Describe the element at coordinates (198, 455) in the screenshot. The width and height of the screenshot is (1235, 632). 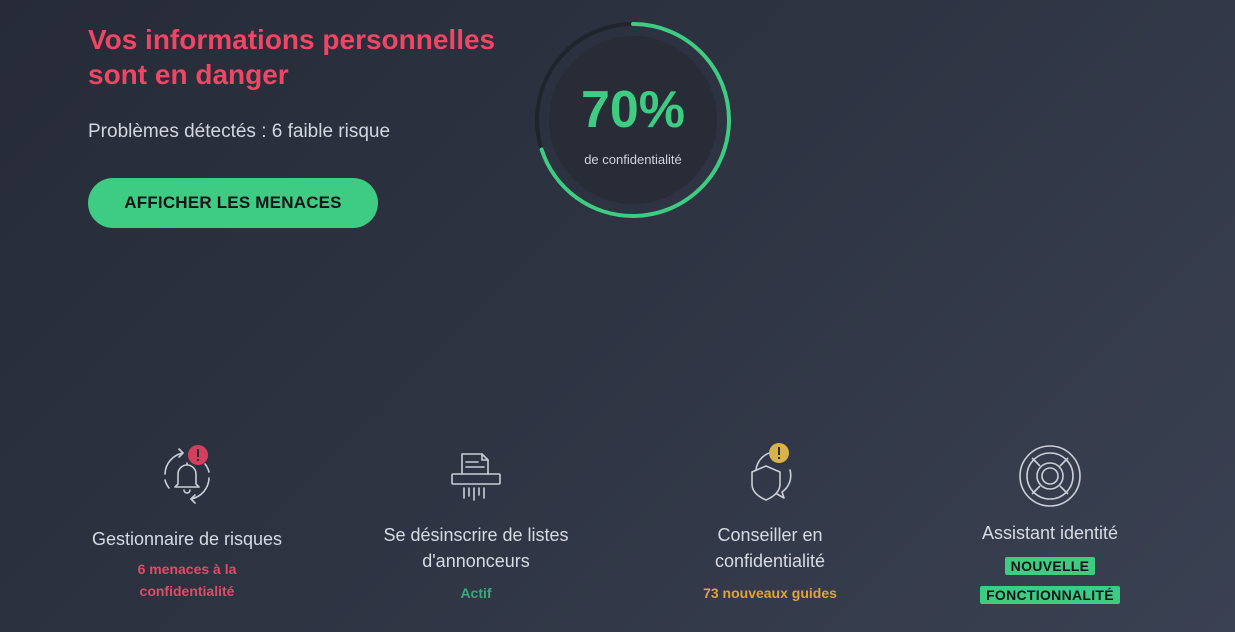
I see `alert-badge-icon` at that location.